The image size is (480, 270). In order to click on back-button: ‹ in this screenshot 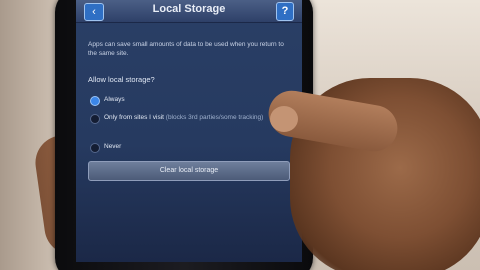, I will do `click(94, 12)`.